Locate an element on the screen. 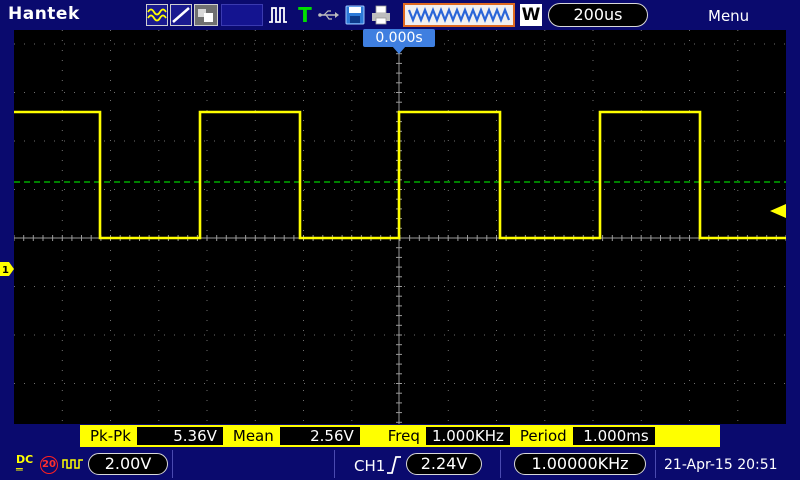 Image resolution: width=800 pixels, height=480 pixels. rising-edge-icon is located at coordinates (394, 465).